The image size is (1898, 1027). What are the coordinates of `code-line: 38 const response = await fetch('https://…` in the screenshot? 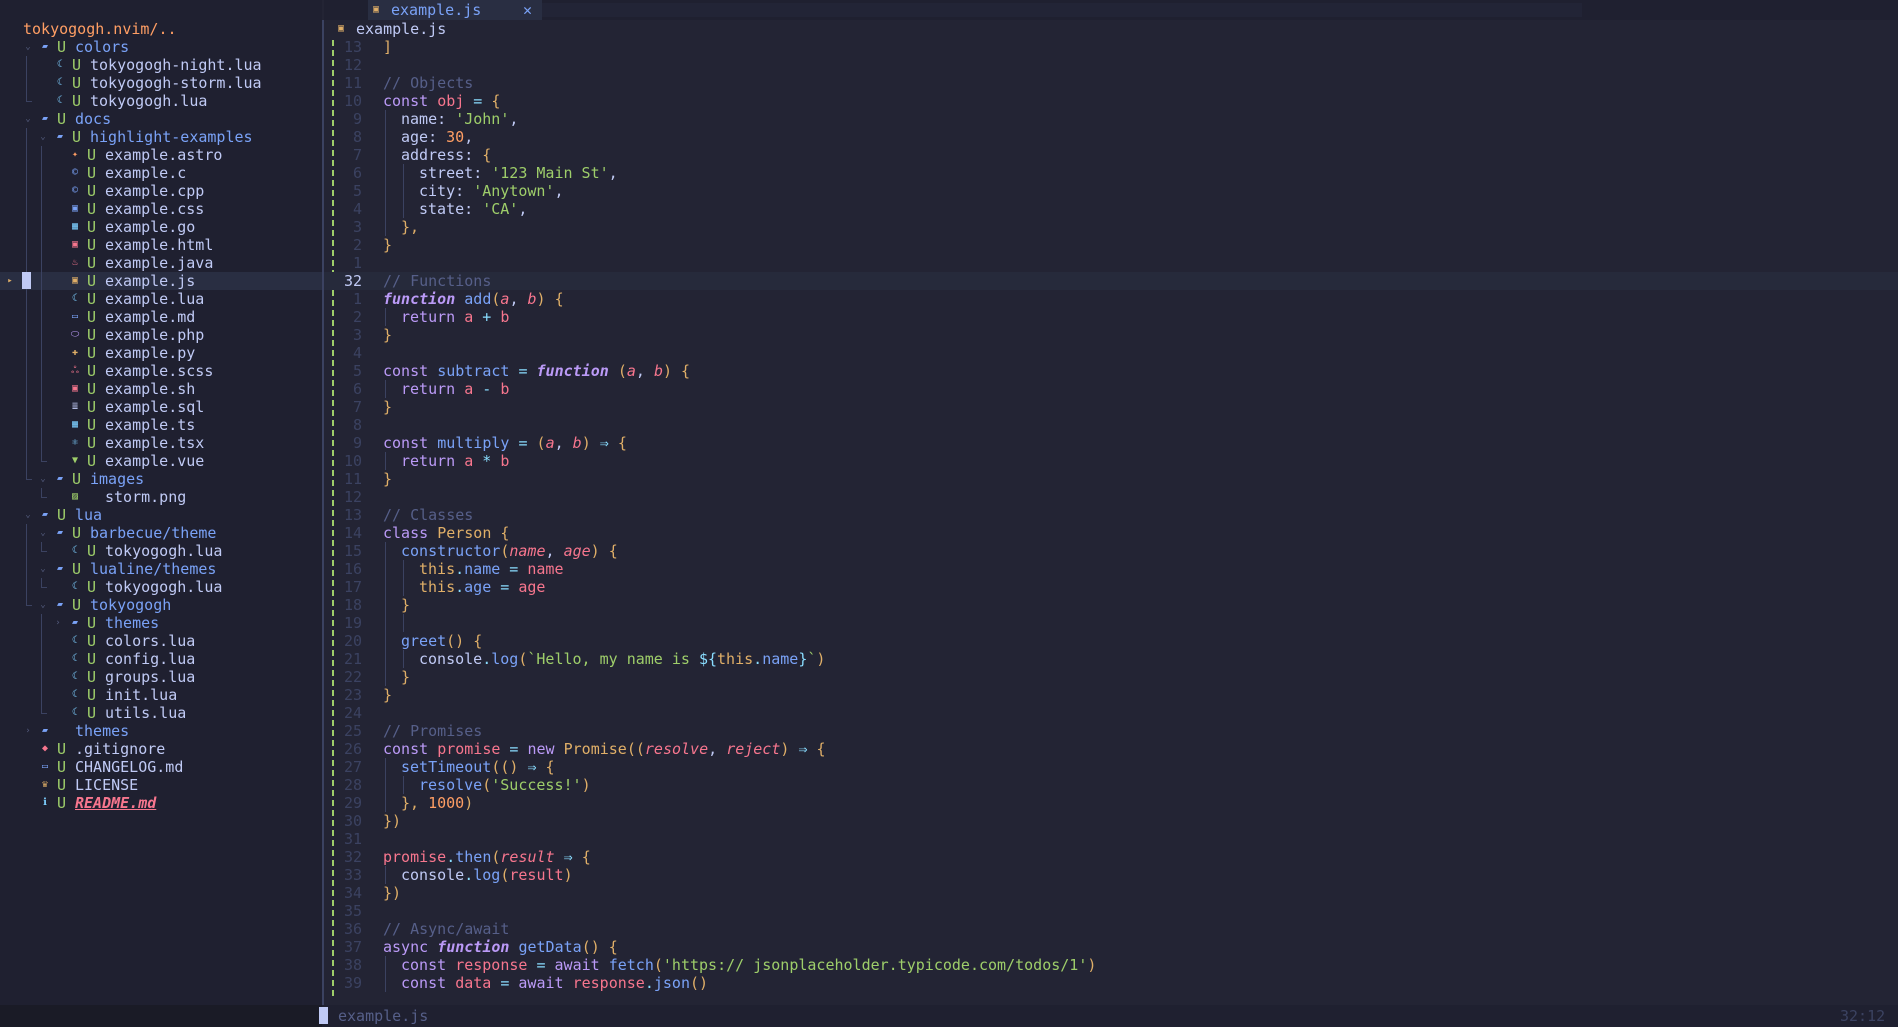 It's located at (1111, 965).